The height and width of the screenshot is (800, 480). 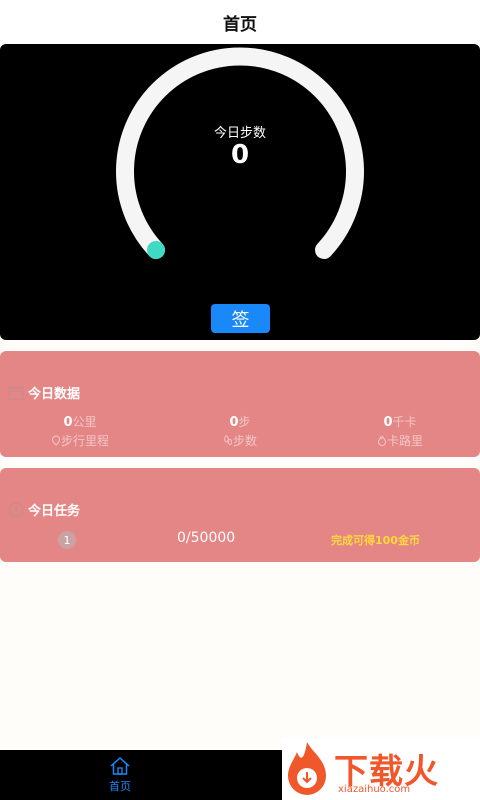 I want to click on stat-distance-label: 步行里程, so click(x=84, y=441).